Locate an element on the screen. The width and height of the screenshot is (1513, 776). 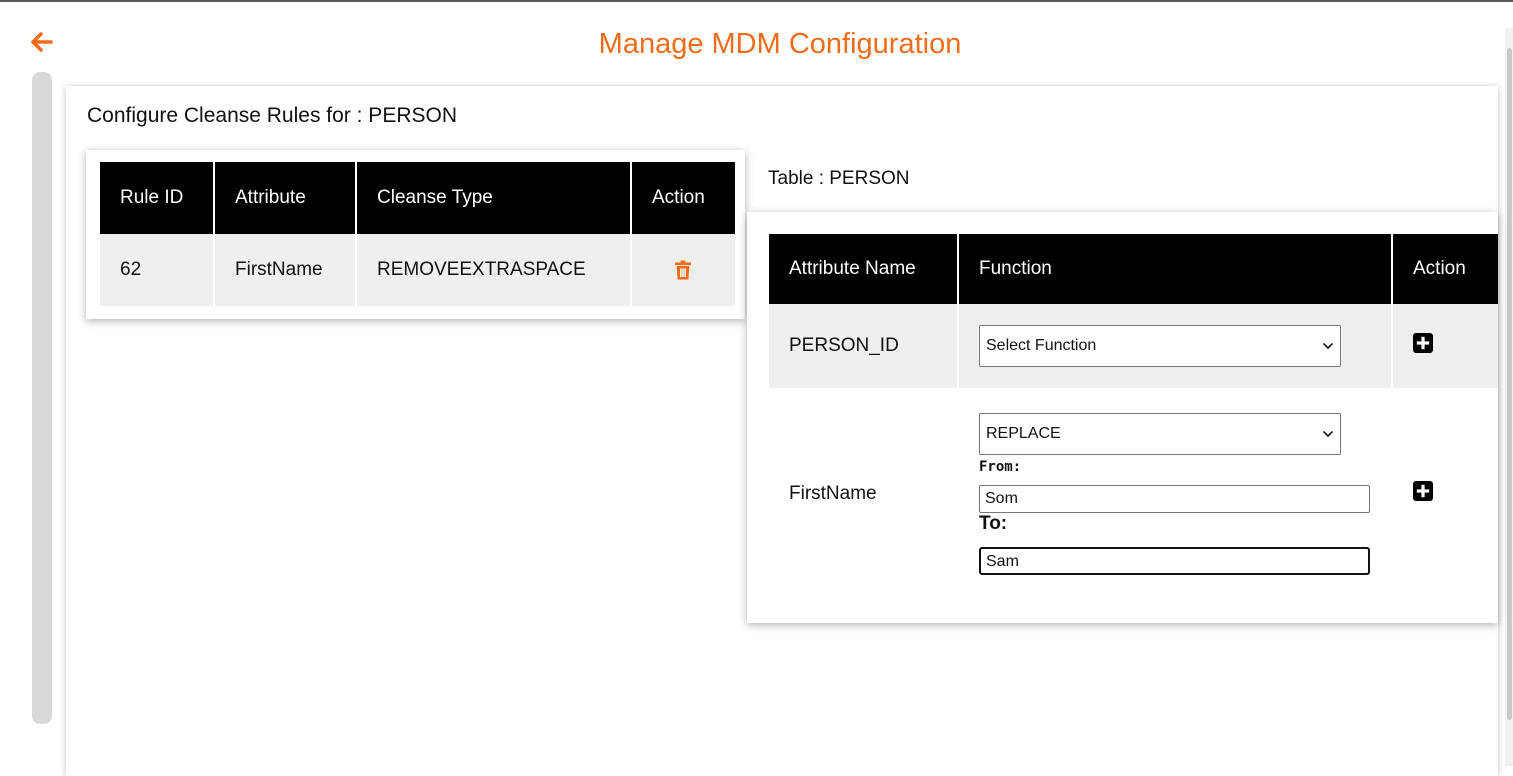
table-header-row: Attribute Name Function Action is located at coordinates (1133, 269).